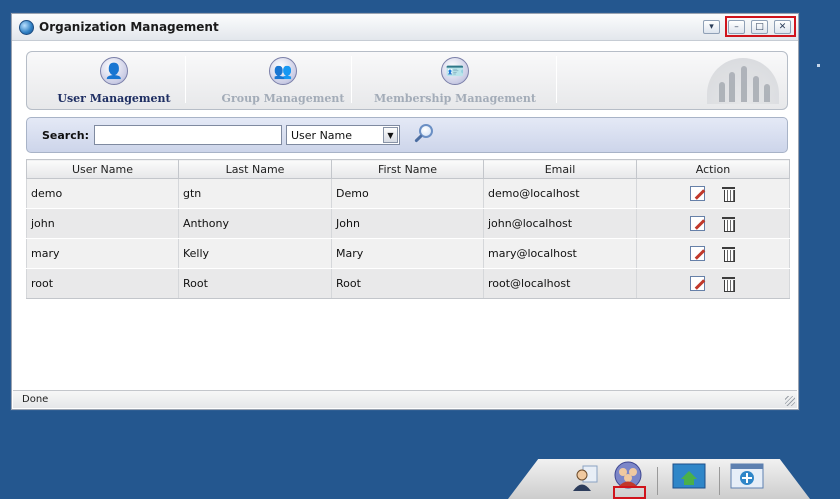 The height and width of the screenshot is (499, 840). I want to click on chevron-down-icon: ▼, so click(390, 135).